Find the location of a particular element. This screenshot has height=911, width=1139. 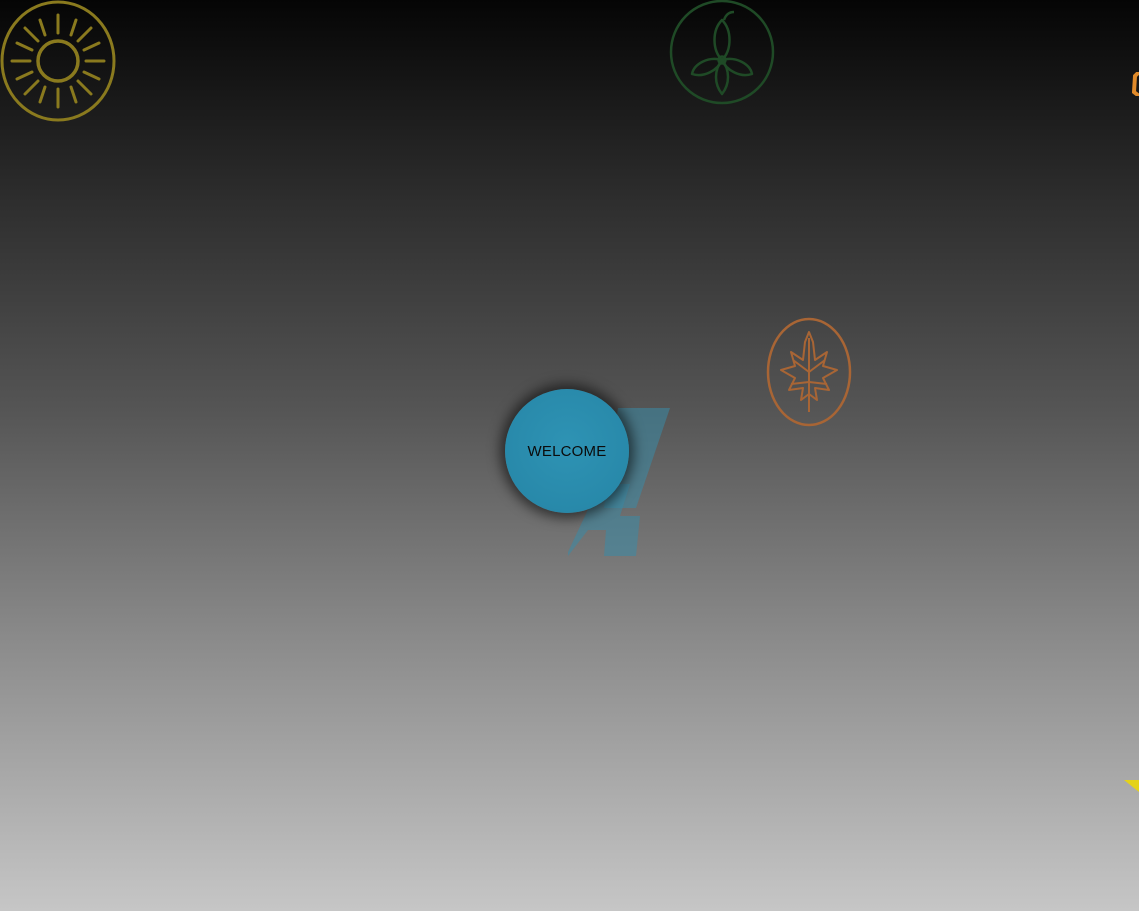

yellow-arrow-edge-icon is located at coordinates (1131, 786).